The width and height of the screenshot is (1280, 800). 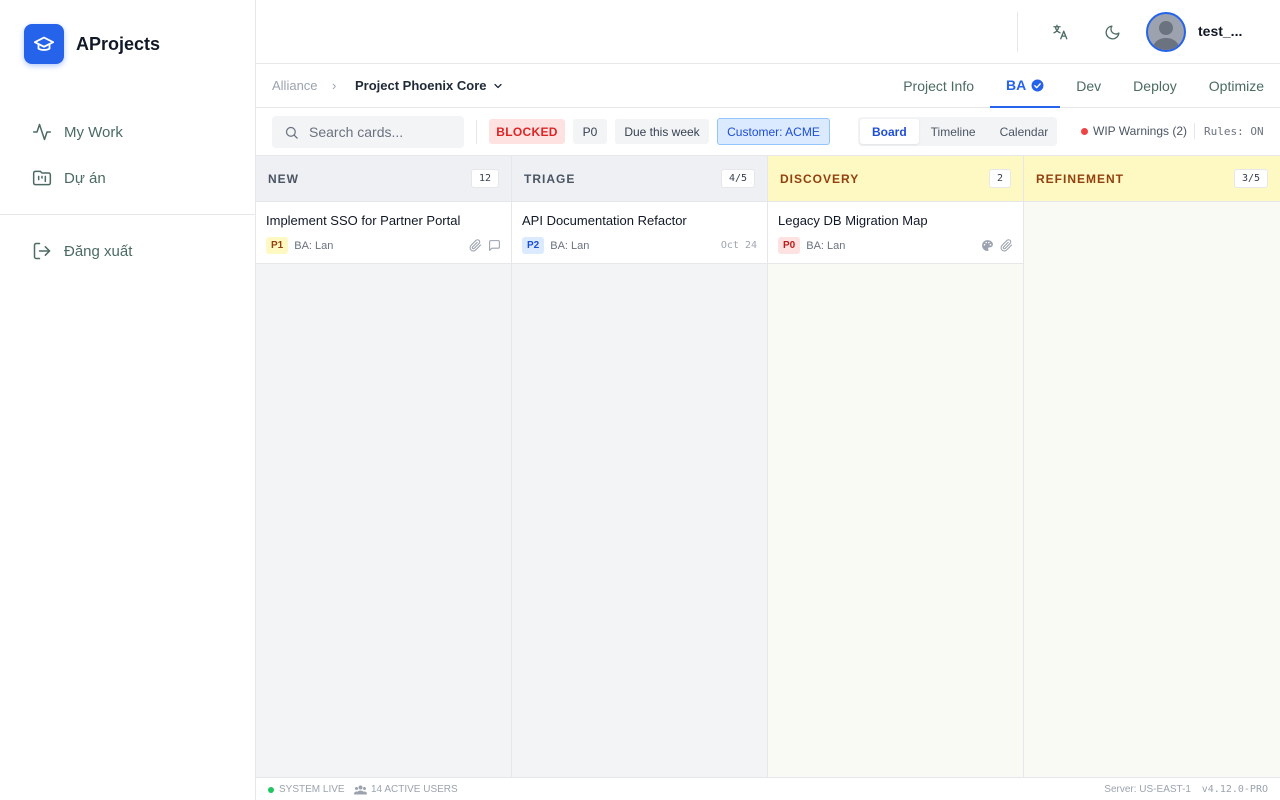 What do you see at coordinates (1147, 789) in the screenshot?
I see `server-region: Server: US-EAST-1` at bounding box center [1147, 789].